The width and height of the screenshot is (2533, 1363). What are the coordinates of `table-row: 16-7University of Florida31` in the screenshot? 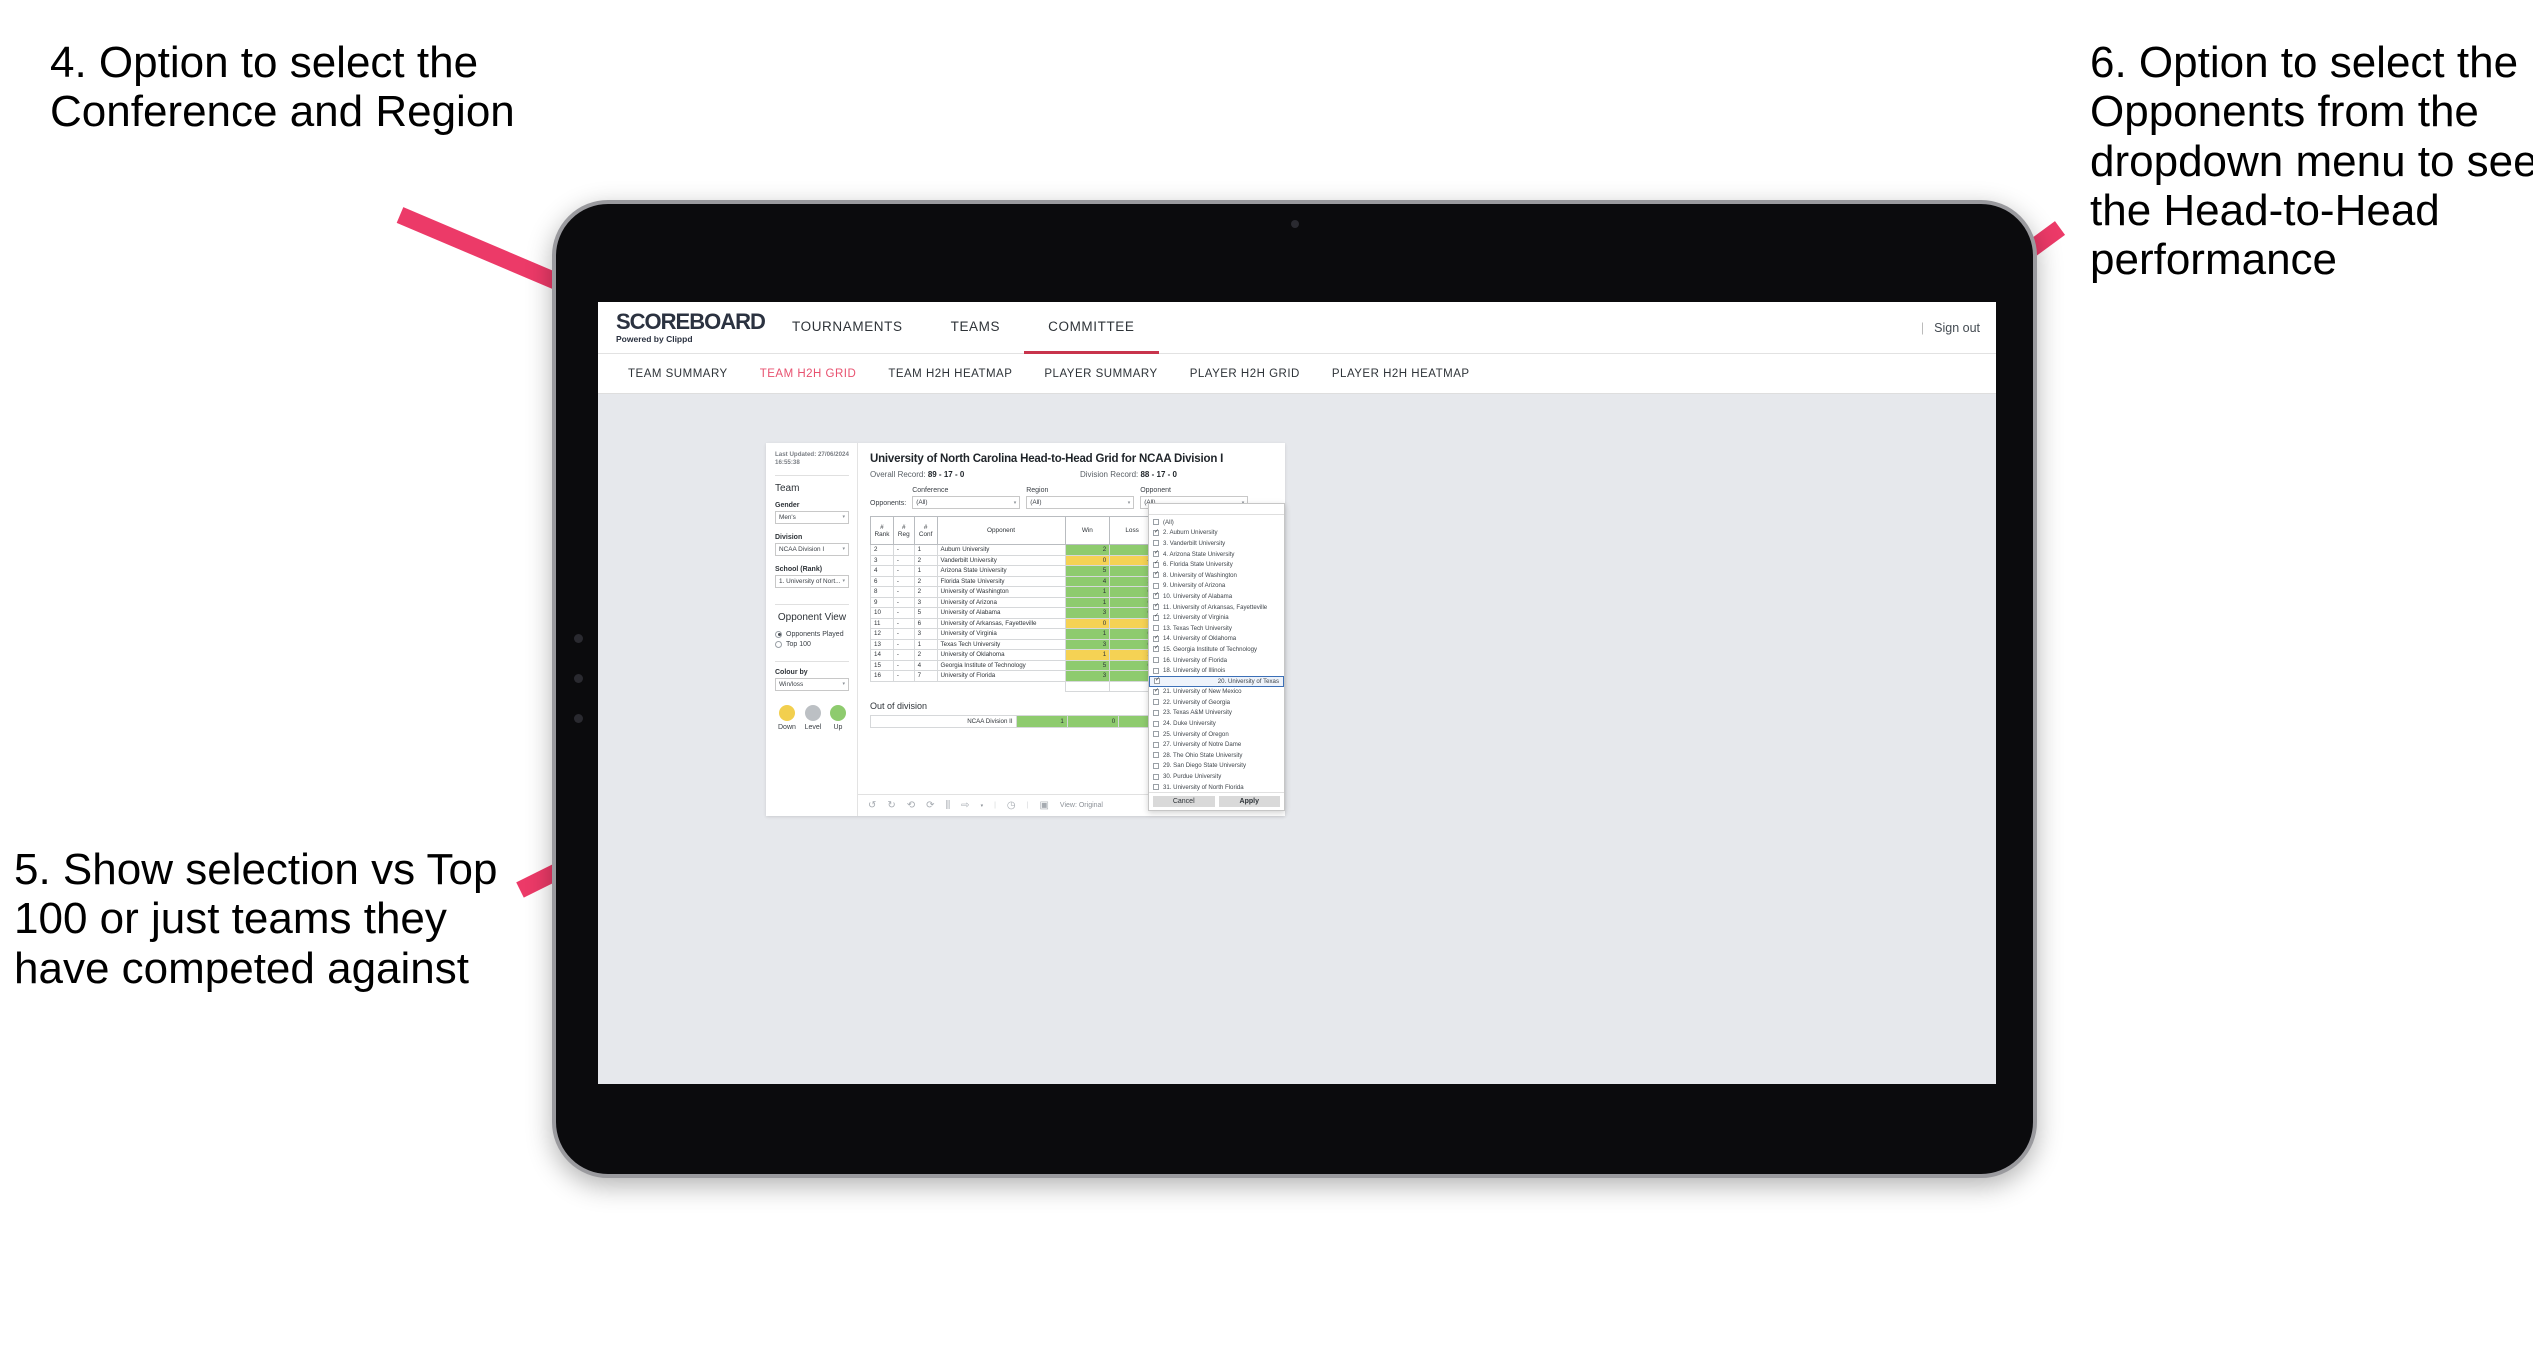 It's located at (1012, 676).